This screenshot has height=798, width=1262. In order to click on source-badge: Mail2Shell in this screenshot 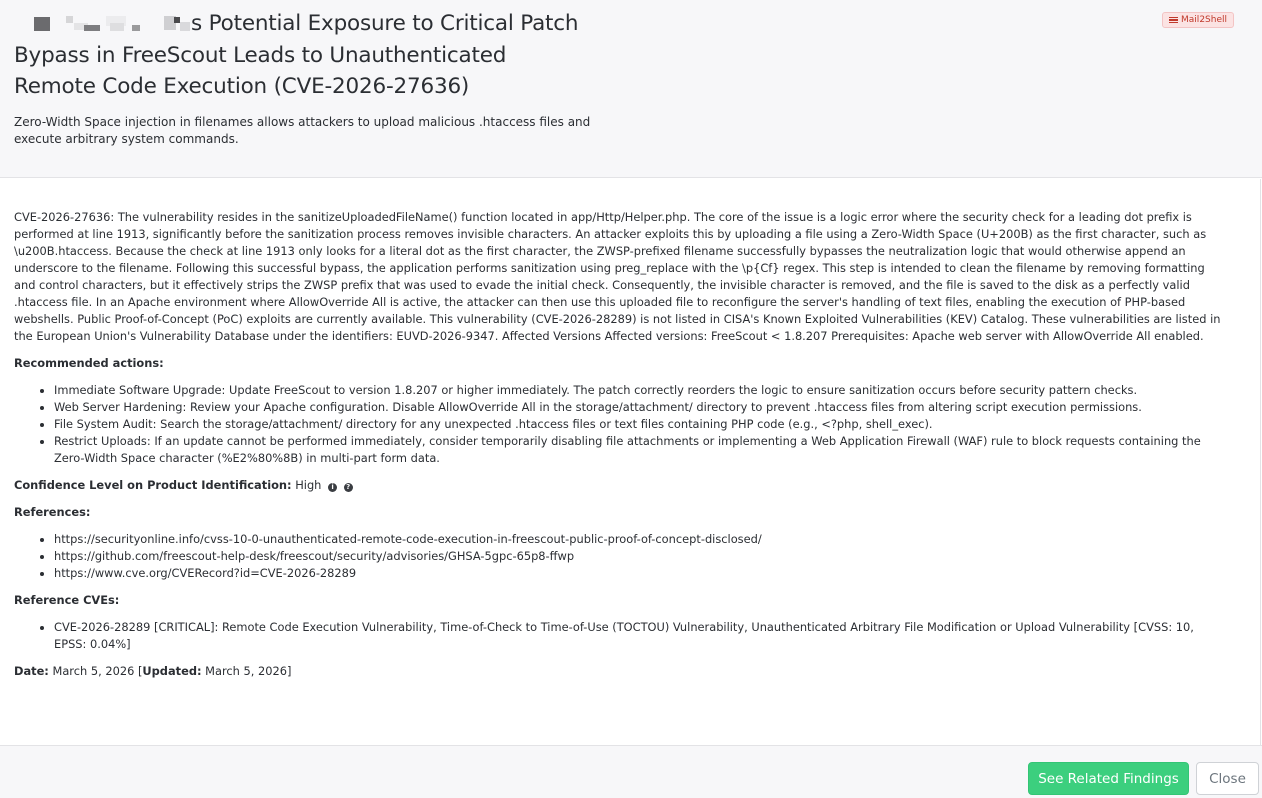, I will do `click(1198, 20)`.